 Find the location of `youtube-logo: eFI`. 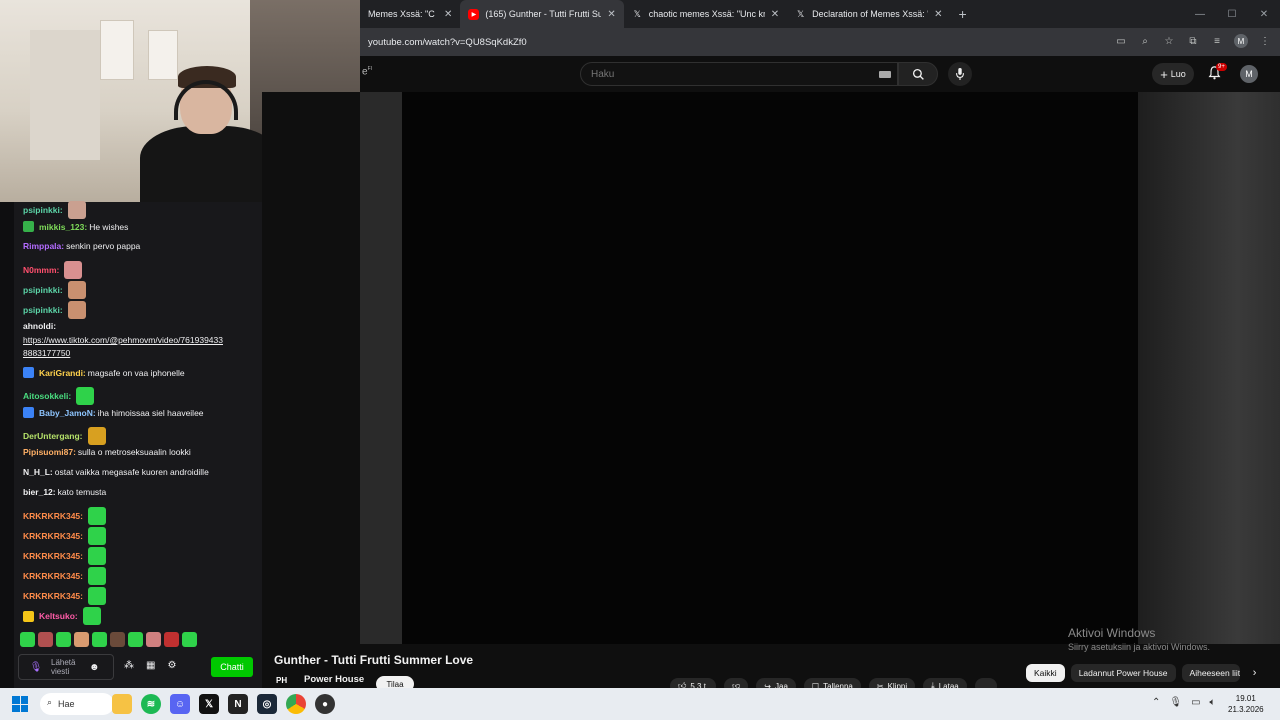

youtube-logo: eFI is located at coordinates (367, 71).